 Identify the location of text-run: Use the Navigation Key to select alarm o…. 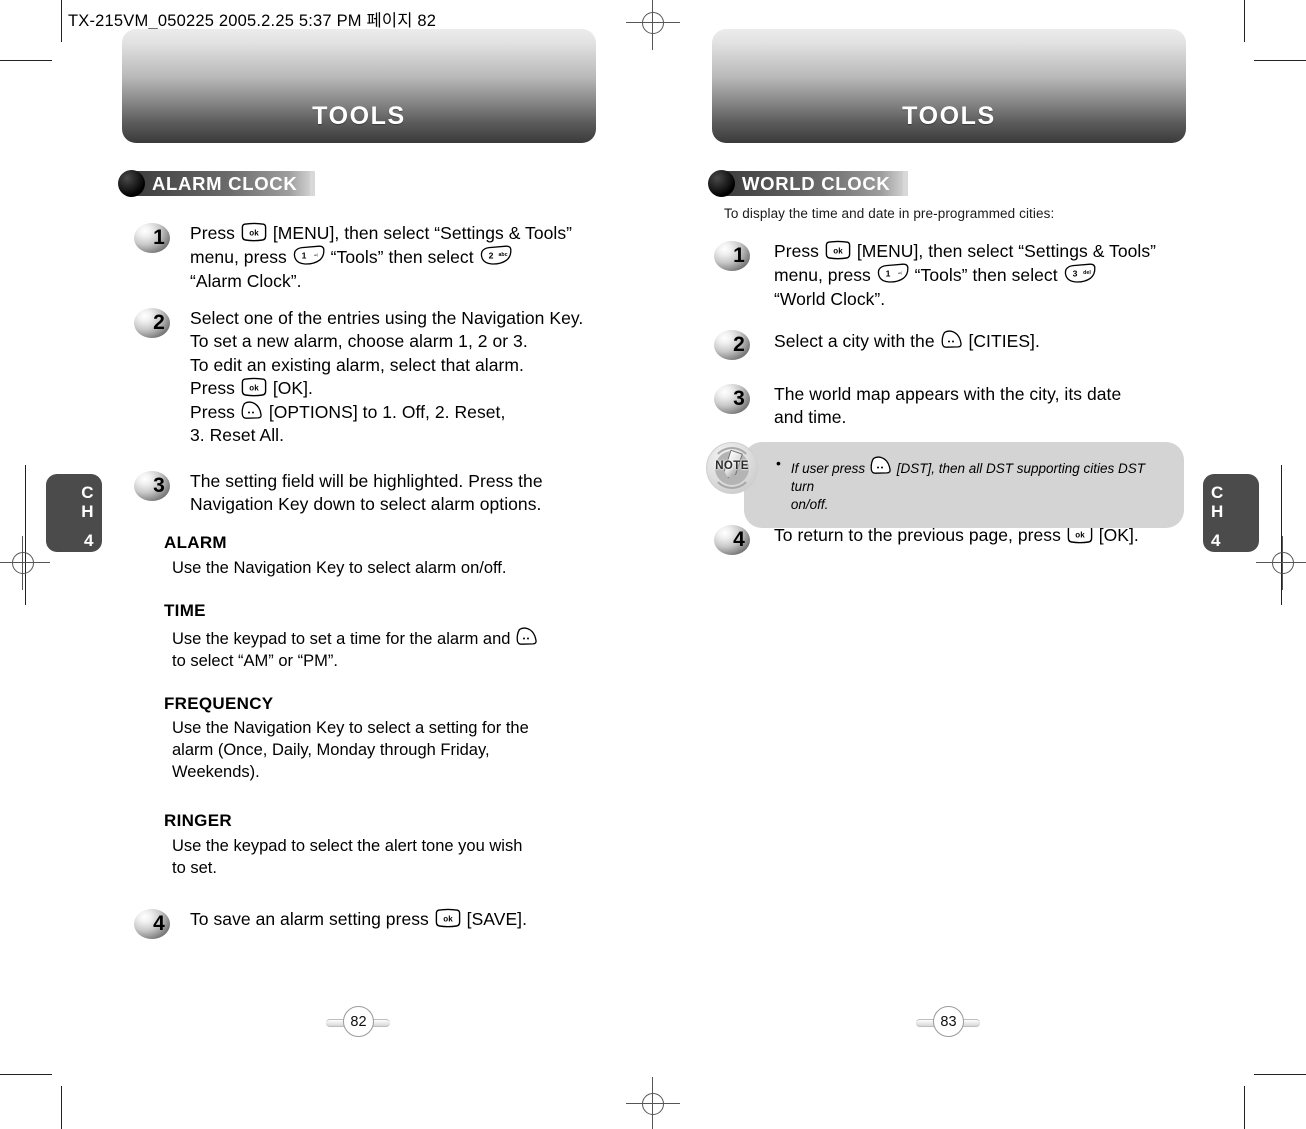
(339, 568).